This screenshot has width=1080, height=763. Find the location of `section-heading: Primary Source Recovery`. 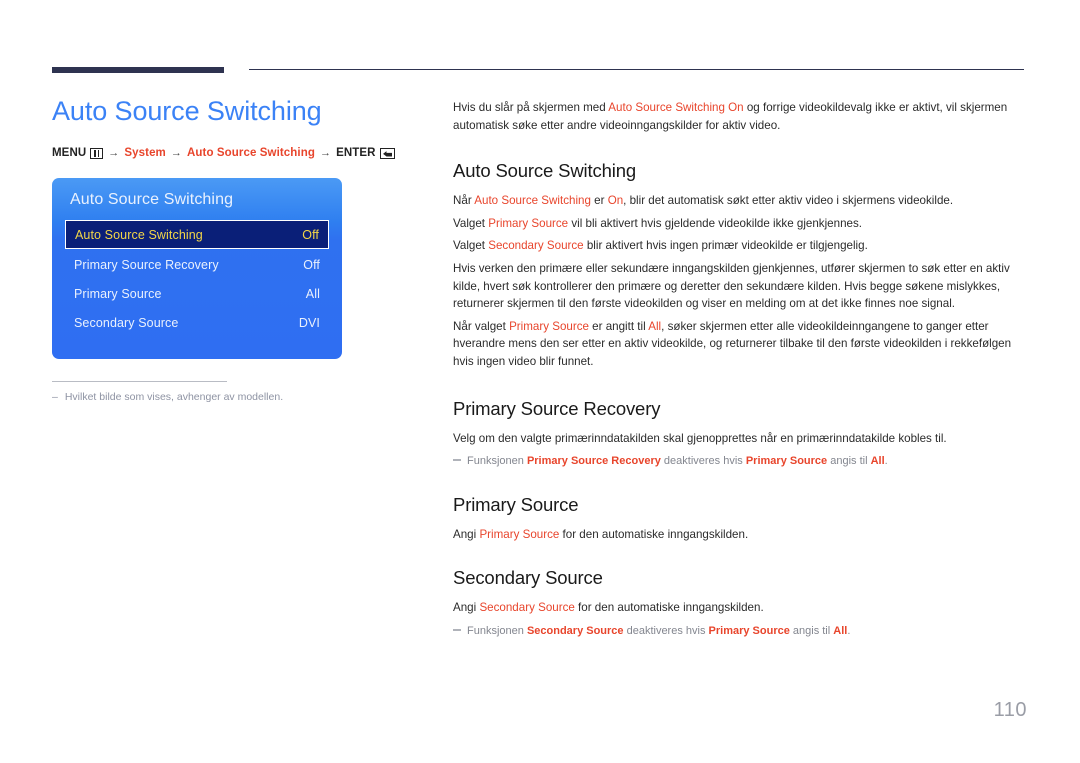

section-heading: Primary Source Recovery is located at coordinates (557, 408).